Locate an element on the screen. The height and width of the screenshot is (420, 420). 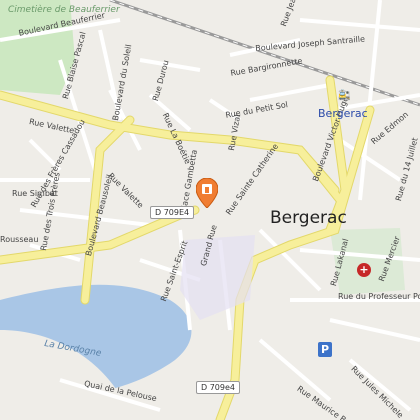
city-label: Bergerac is located at coordinates (308, 218).